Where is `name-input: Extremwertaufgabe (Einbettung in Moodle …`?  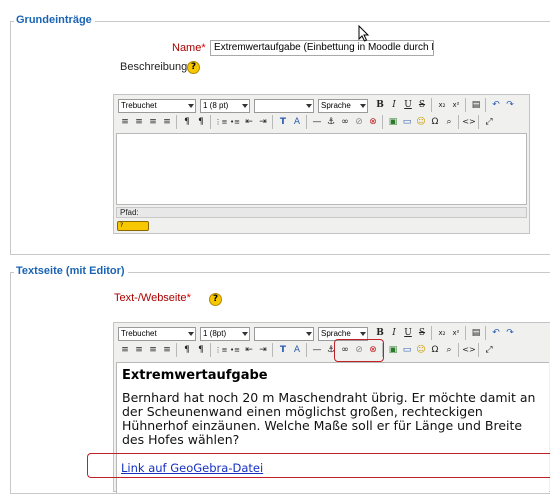 name-input: Extremwertaufgabe (Einbettung in Moodle … is located at coordinates (322, 48).